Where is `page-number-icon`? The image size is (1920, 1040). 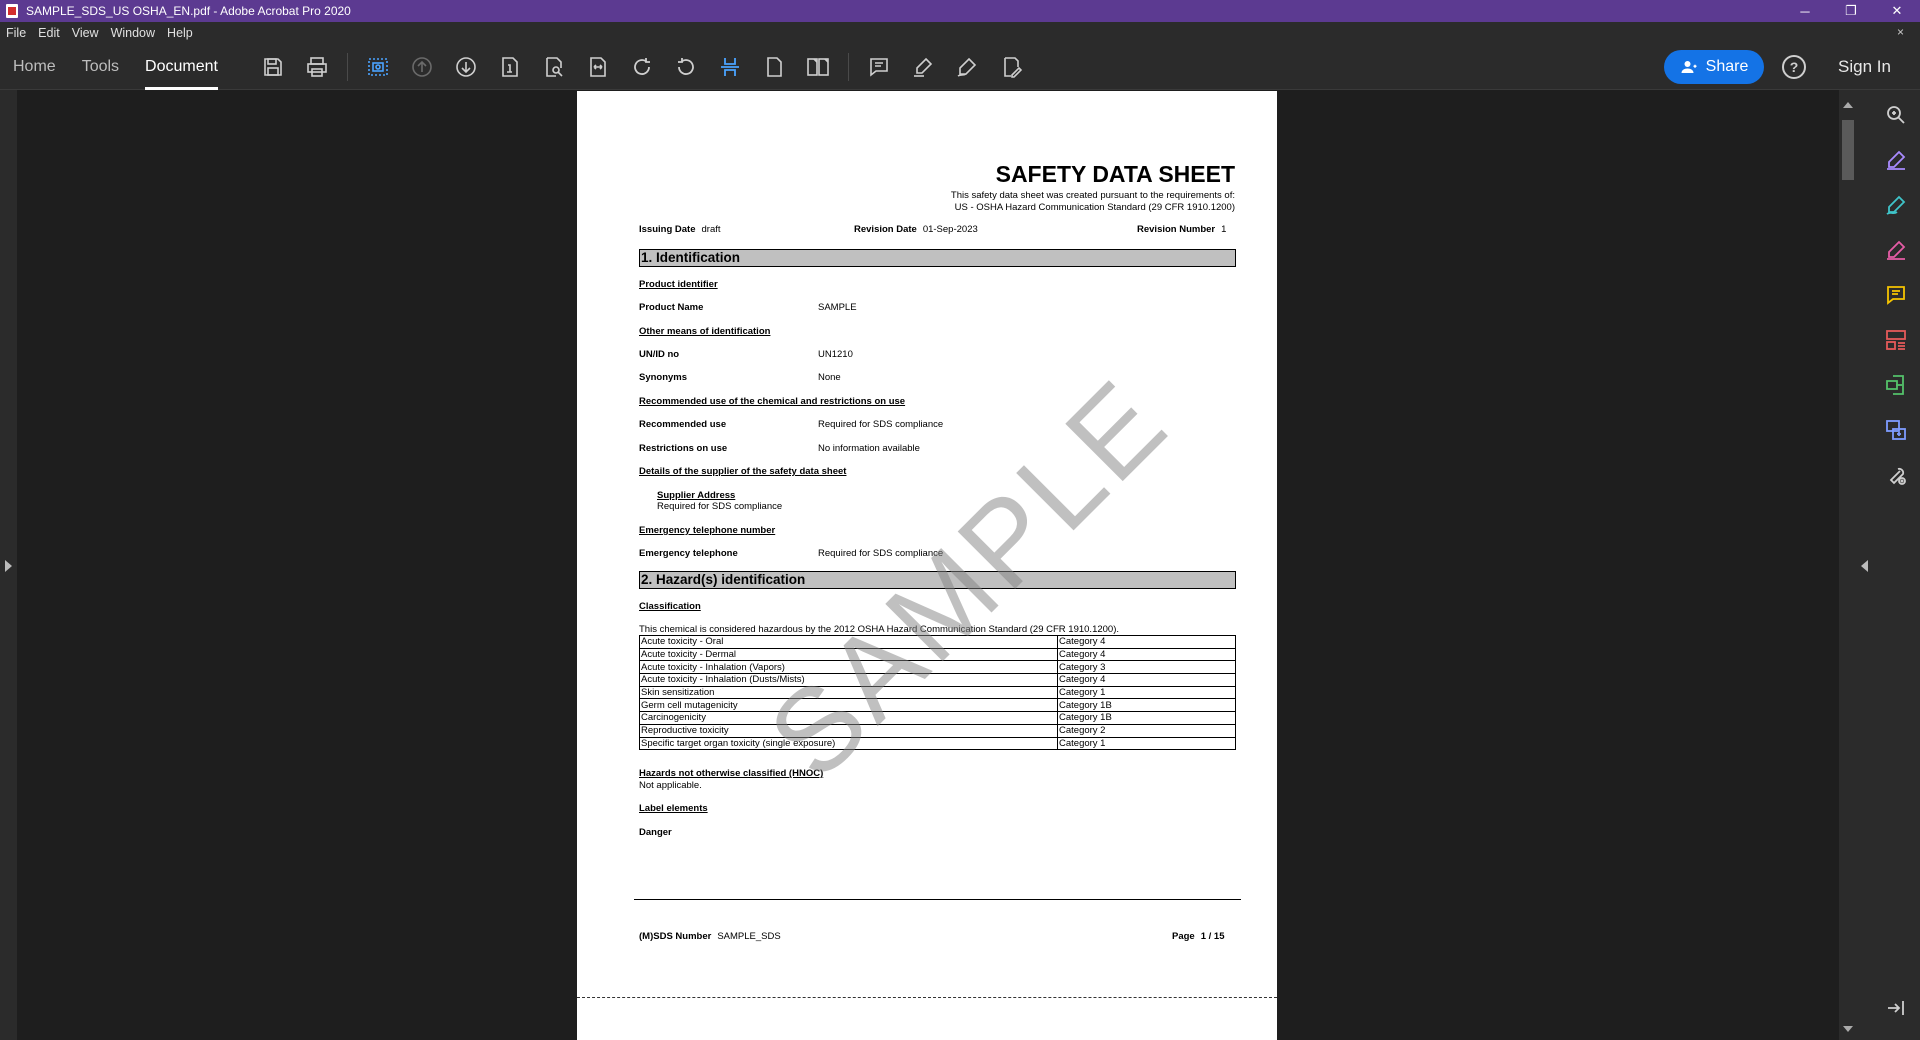
page-number-icon is located at coordinates (510, 66).